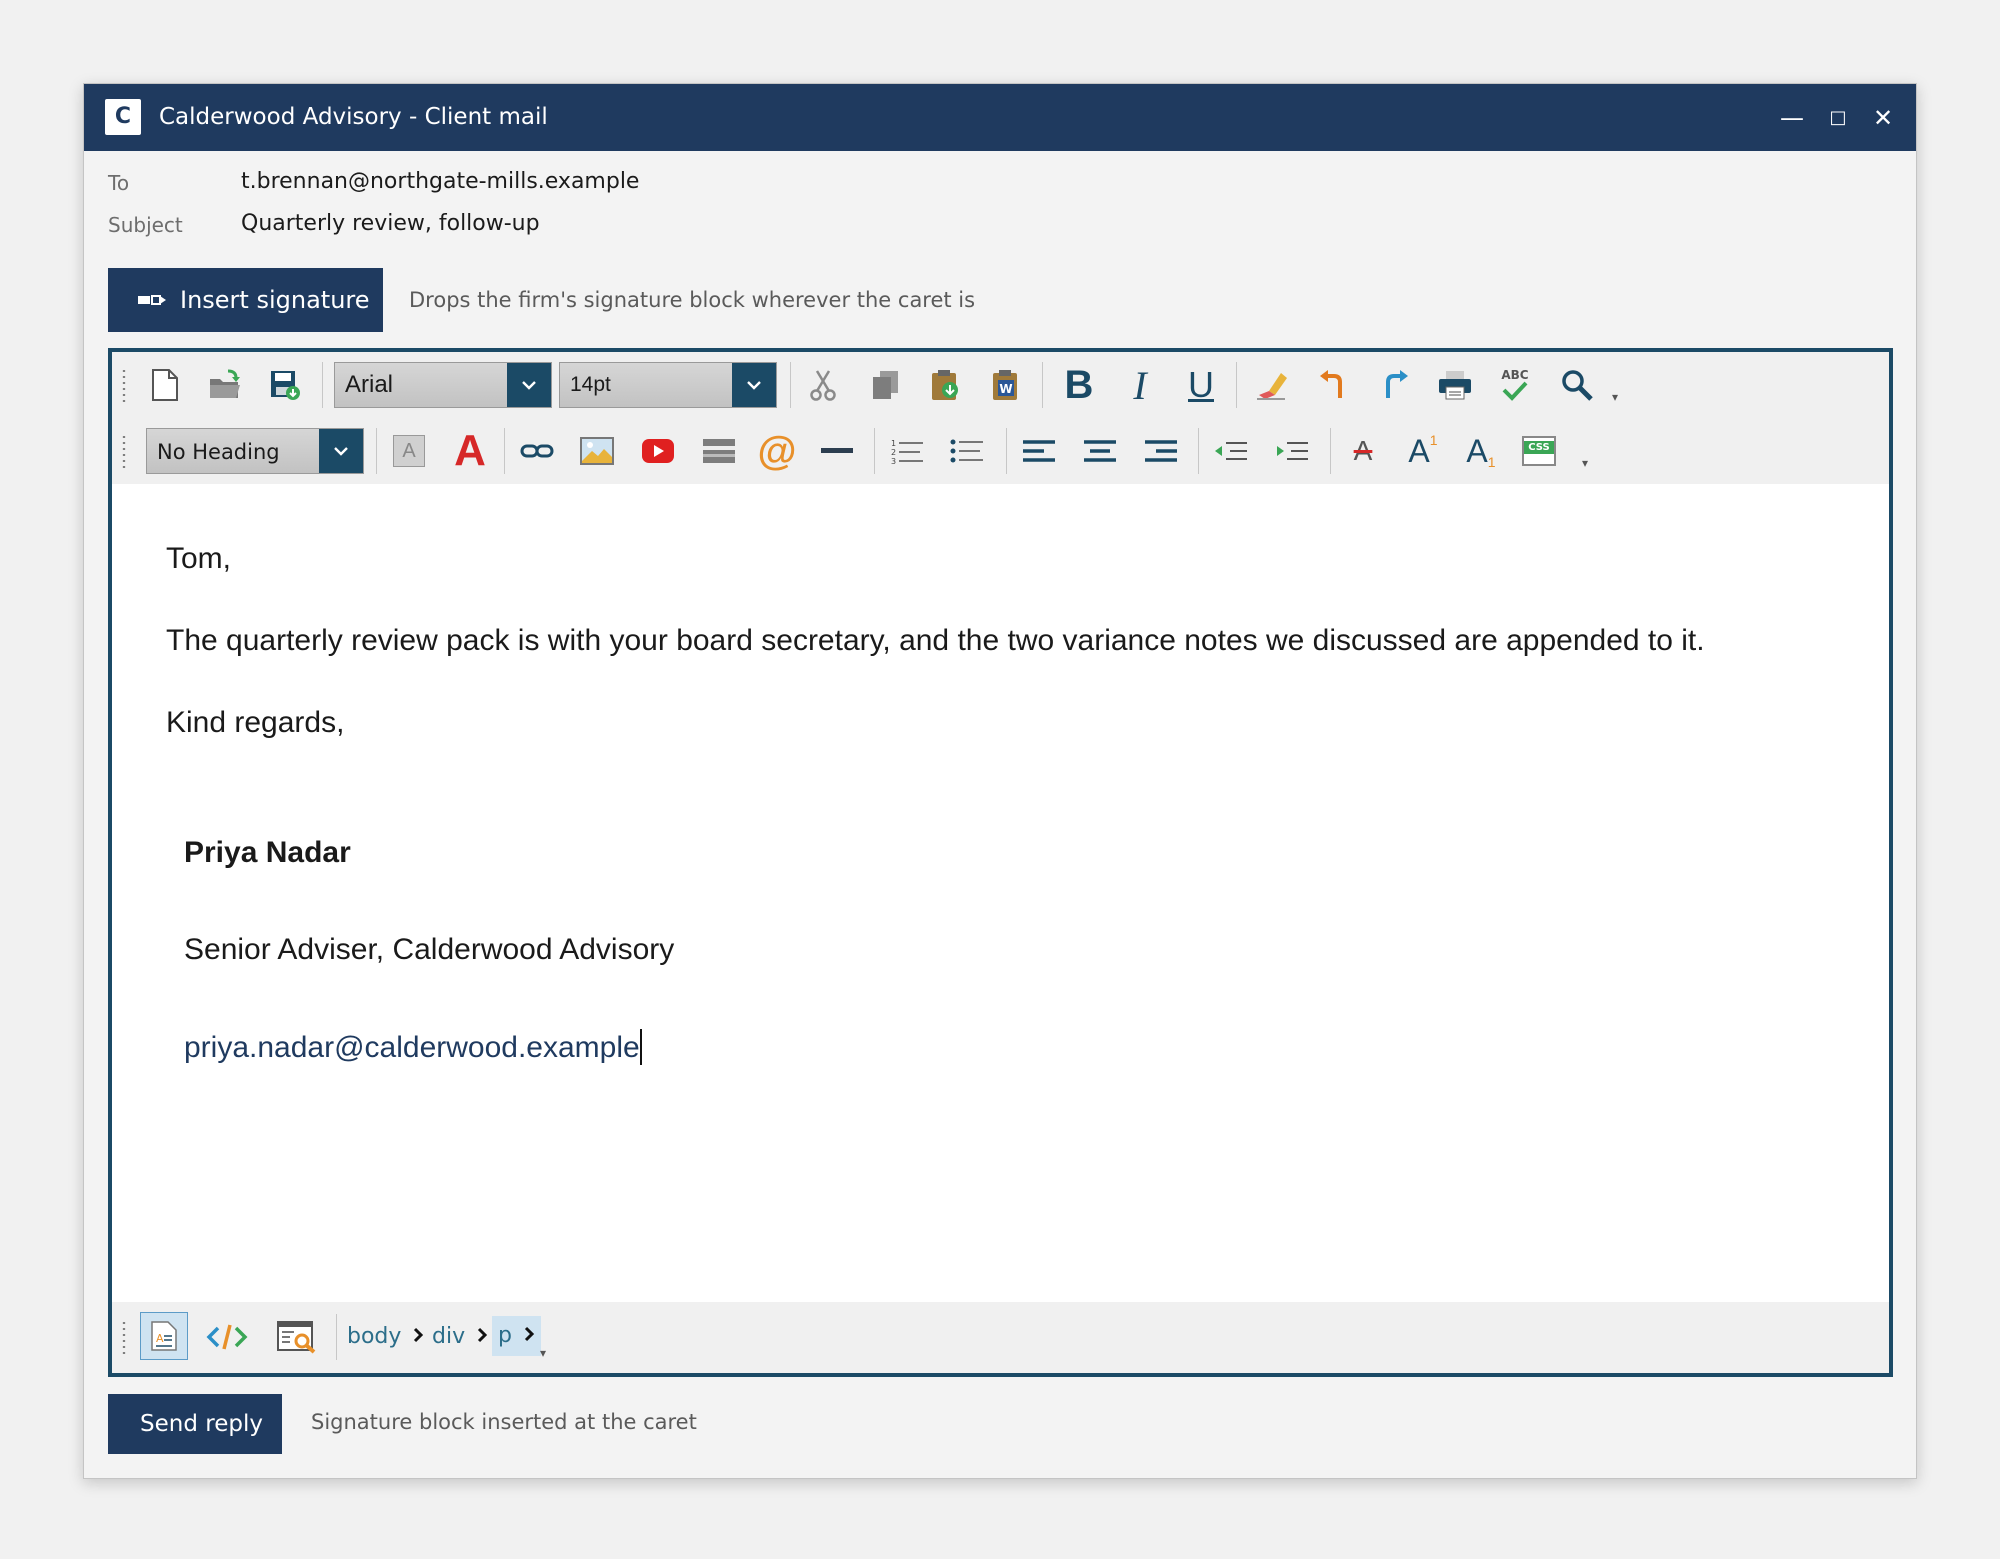 The width and height of the screenshot is (2000, 1559). I want to click on design-view-button: A, so click(164, 1336).